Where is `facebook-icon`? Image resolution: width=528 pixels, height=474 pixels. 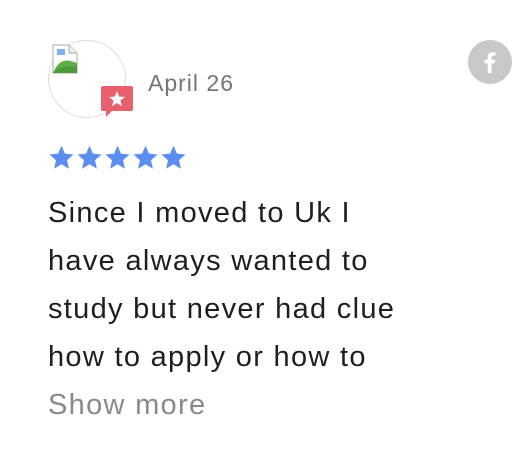 facebook-icon is located at coordinates (490, 62).